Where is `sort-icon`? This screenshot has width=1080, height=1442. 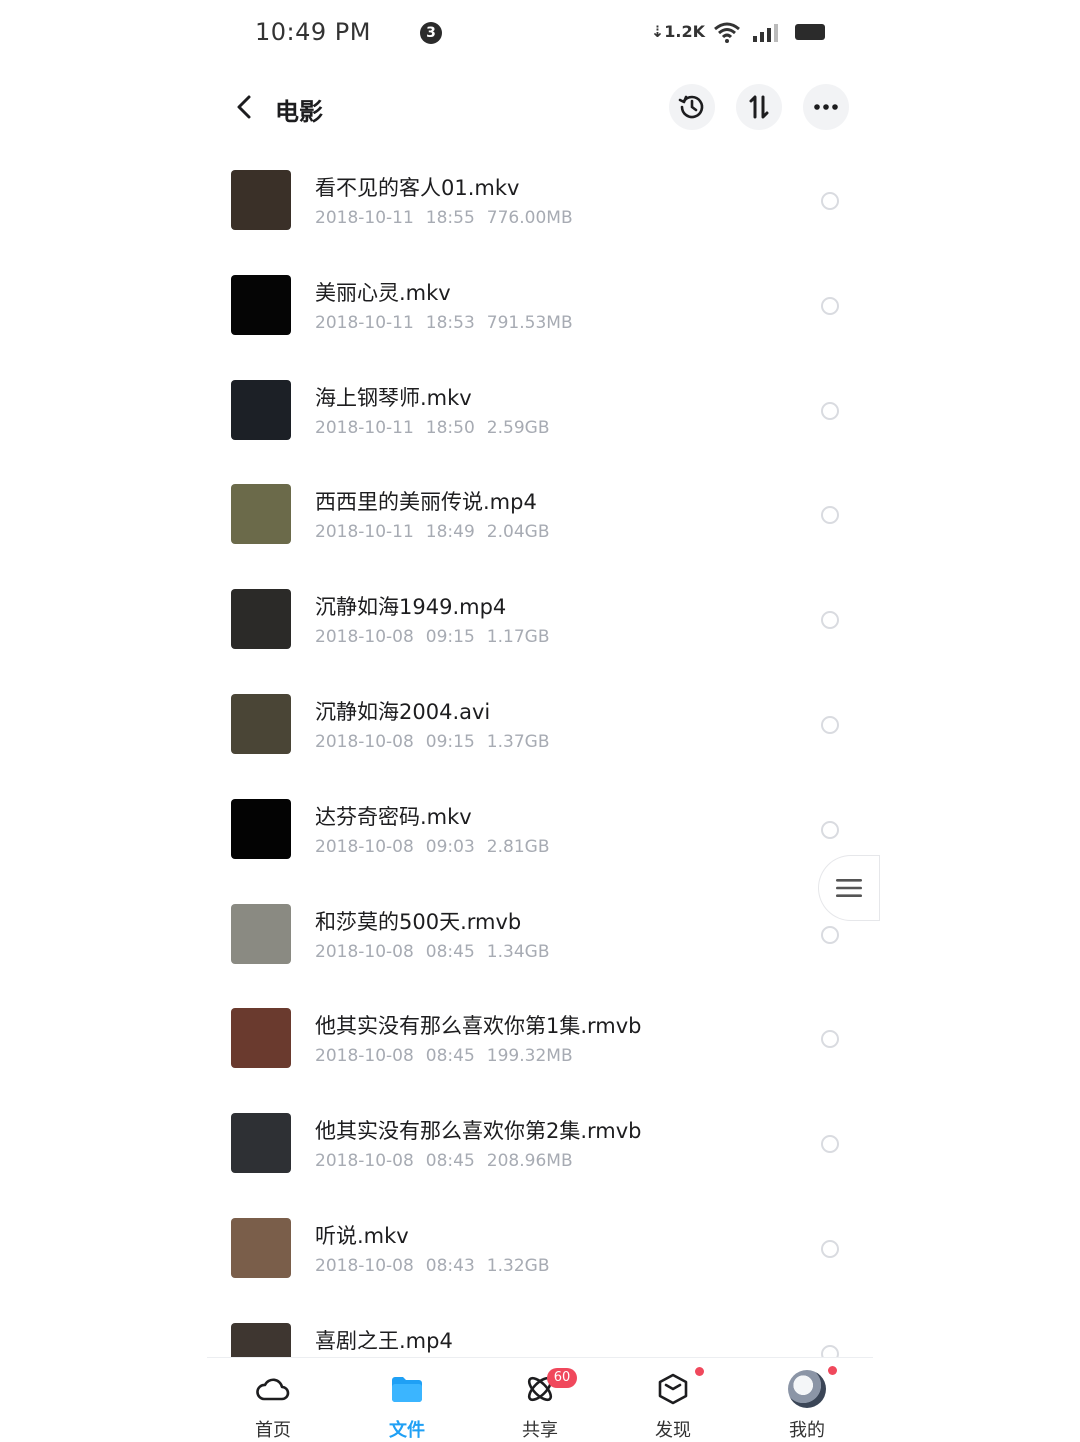
sort-icon is located at coordinates (759, 107).